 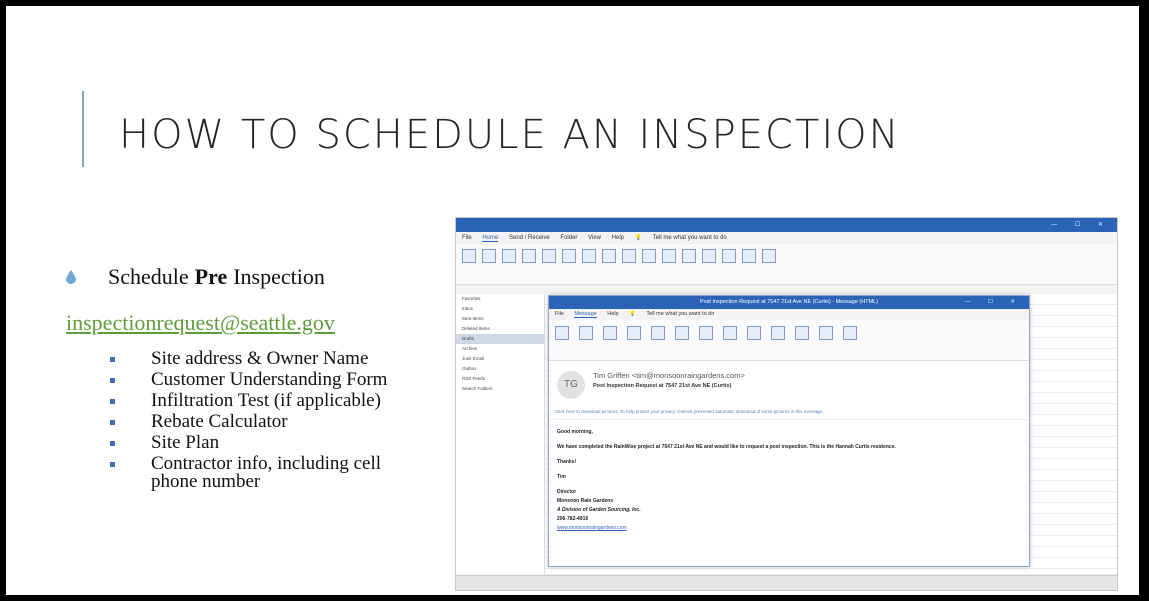 What do you see at coordinates (270, 379) in the screenshot?
I see `list-item: Customer Understanding Form` at bounding box center [270, 379].